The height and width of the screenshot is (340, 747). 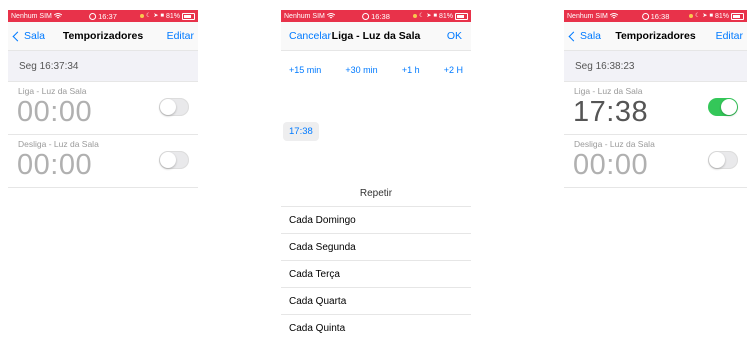 What do you see at coordinates (655, 66) in the screenshot?
I see `day-time-header: Seg 16:38:23` at bounding box center [655, 66].